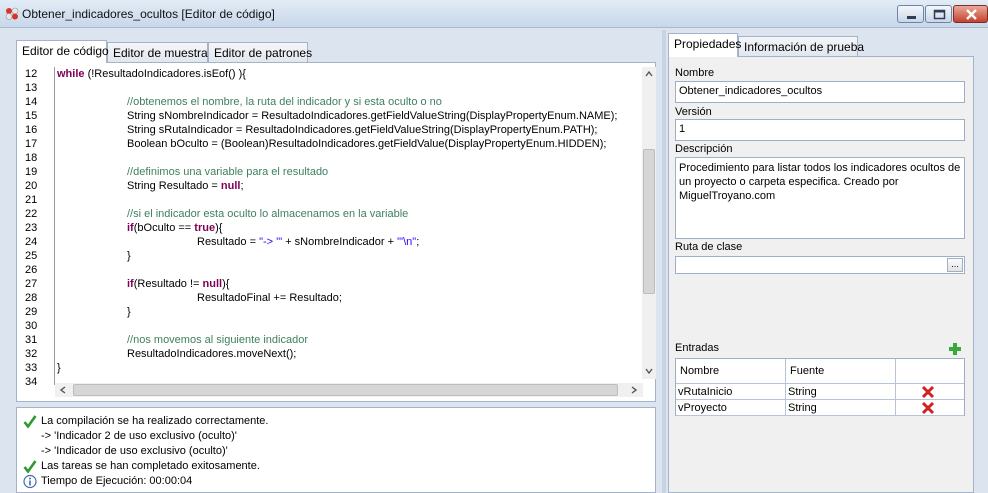 The image size is (988, 493). I want to click on line-number: 34, so click(31, 380).